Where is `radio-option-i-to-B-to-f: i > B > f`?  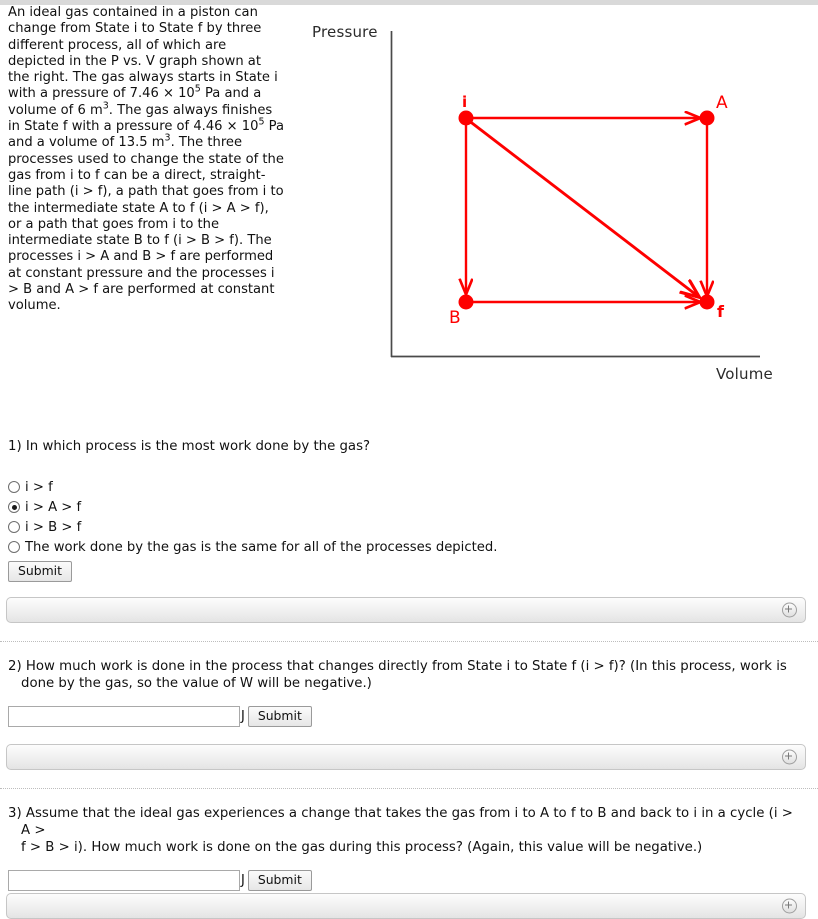 radio-option-i-to-B-to-f: i > B > f is located at coordinates (413, 527).